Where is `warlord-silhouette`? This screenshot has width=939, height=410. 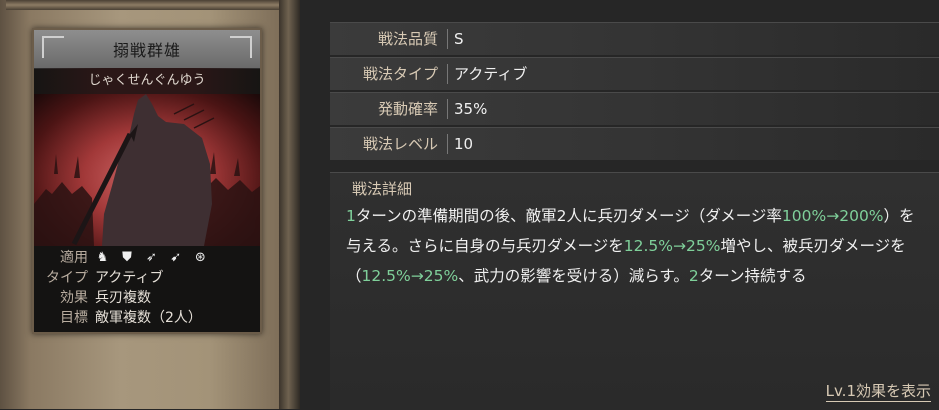
warlord-silhouette is located at coordinates (147, 170).